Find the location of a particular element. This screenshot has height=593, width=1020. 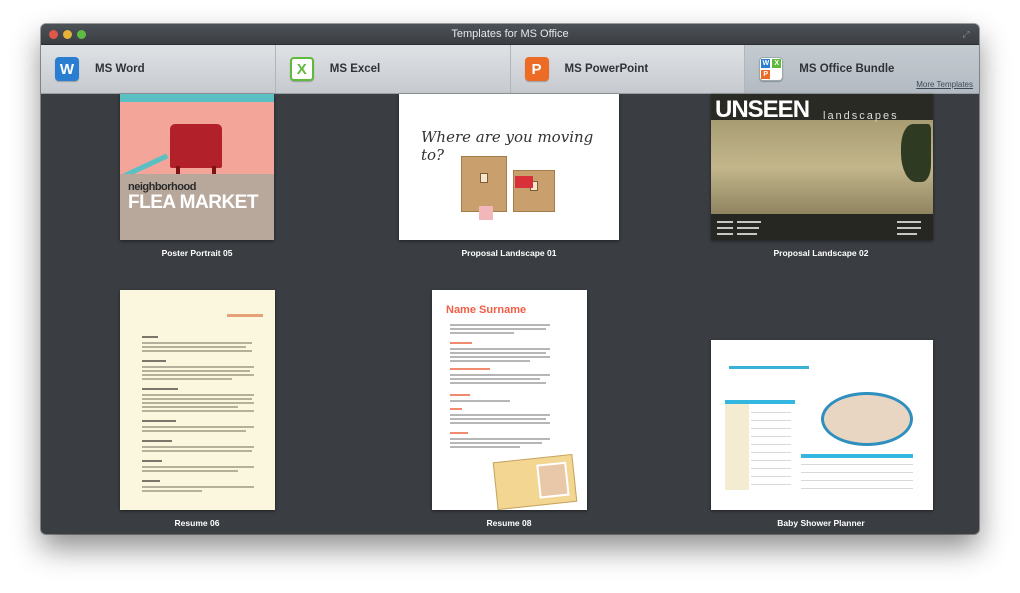

template-caption: Poster Portrait 05 is located at coordinates (197, 253).